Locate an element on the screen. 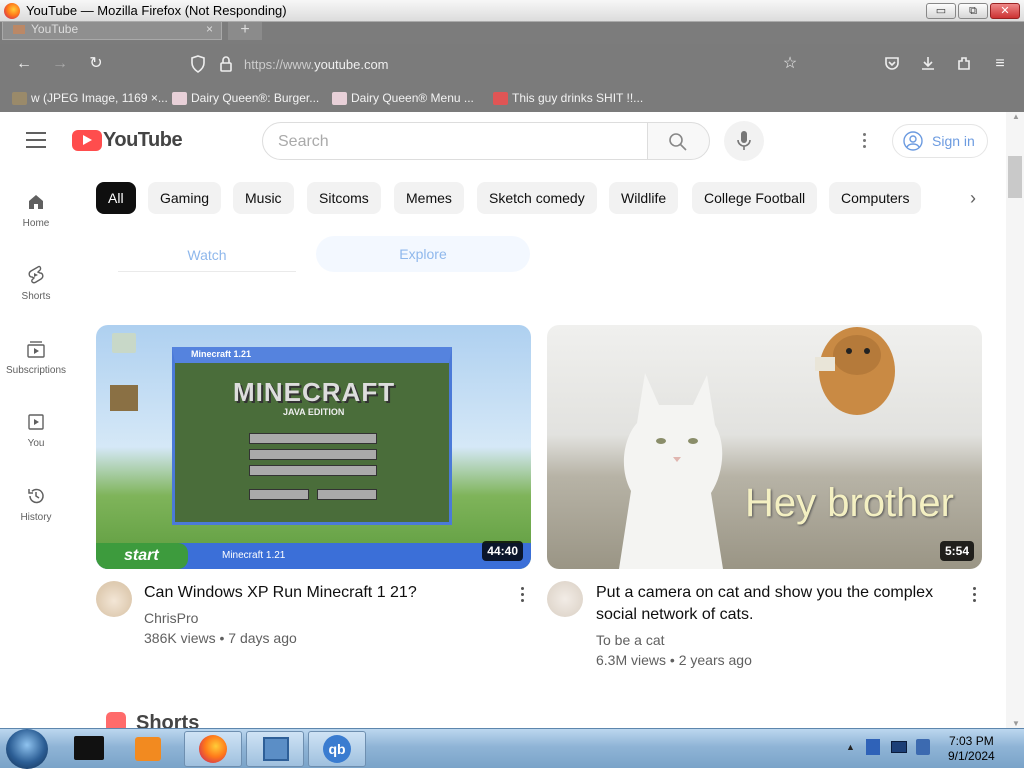  video-title: Can Windows XP Run Minecraft 1 21? is located at coordinates (324, 593).